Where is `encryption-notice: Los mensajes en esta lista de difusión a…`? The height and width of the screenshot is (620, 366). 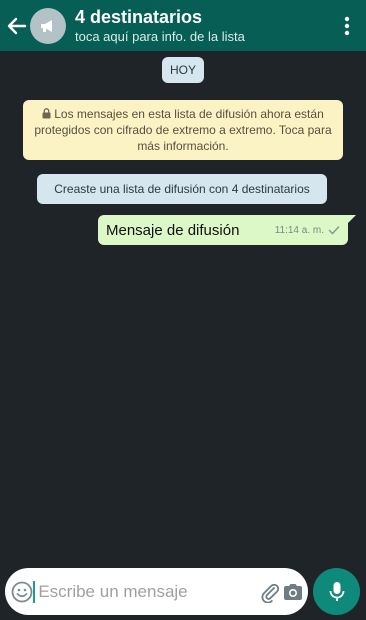 encryption-notice: Los mensajes en esta lista de difusión a… is located at coordinates (183, 130).